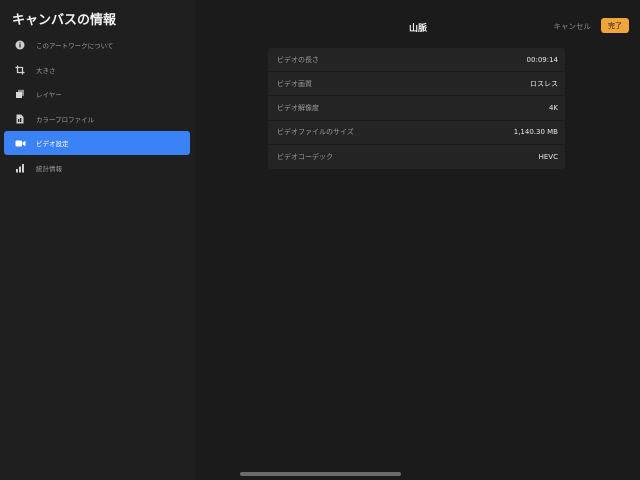 The width and height of the screenshot is (640, 480). Describe the element at coordinates (544, 83) in the screenshot. I see `video-quality-value: ロスレス` at that location.